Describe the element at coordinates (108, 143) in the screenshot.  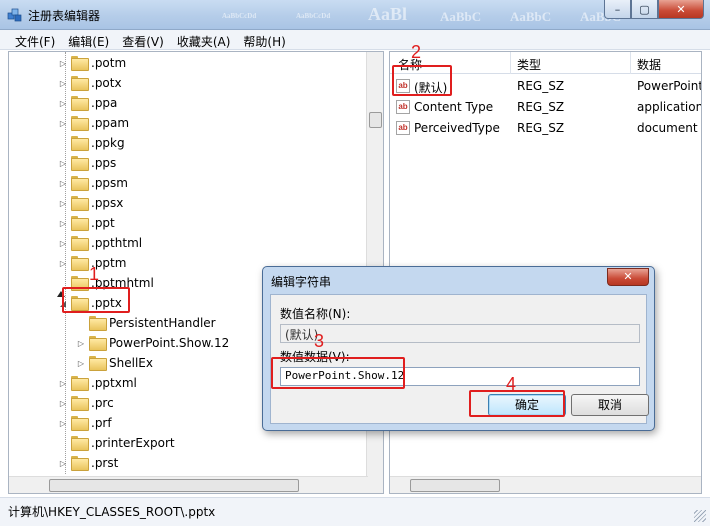
I see `tree-item-label: .ppkg` at that location.